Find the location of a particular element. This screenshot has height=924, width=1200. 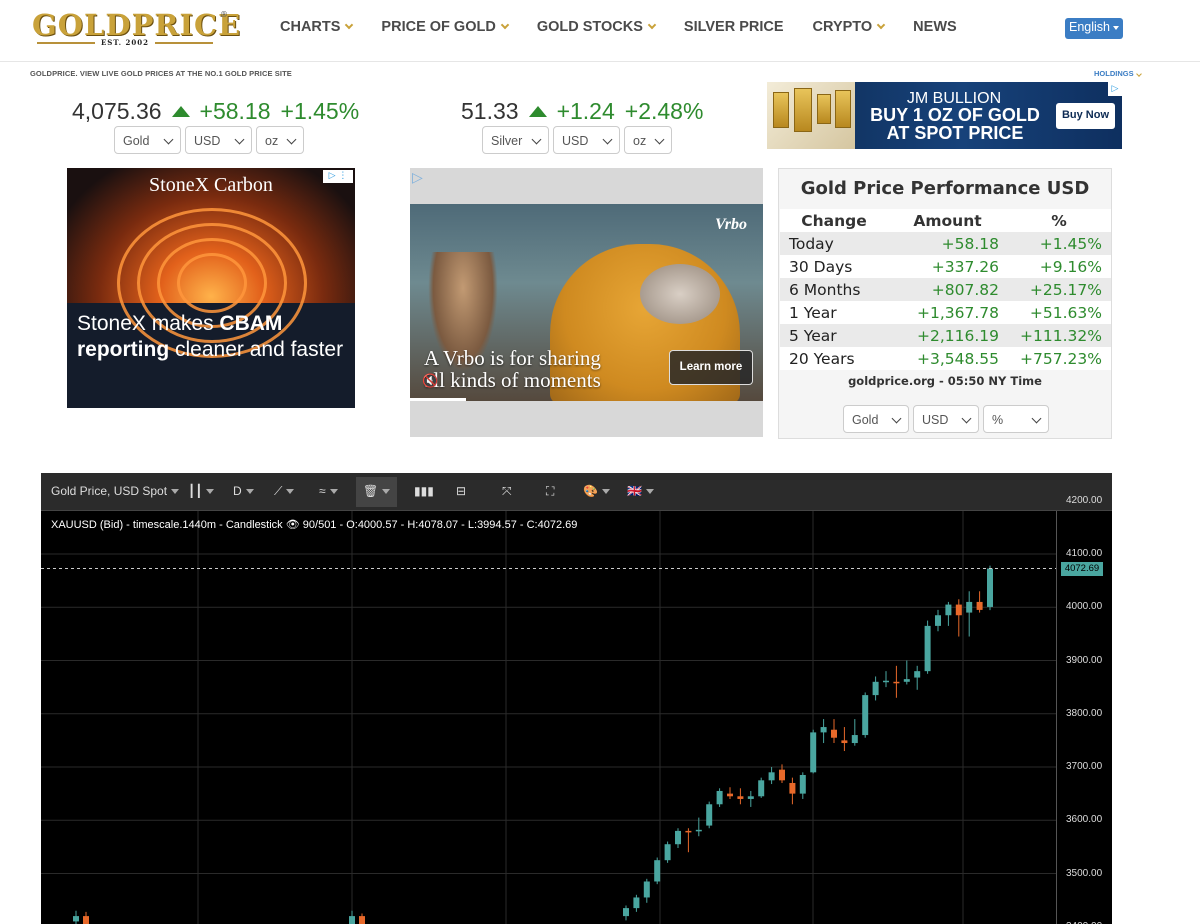

eye-icon: 👁 is located at coordinates (293, 525).